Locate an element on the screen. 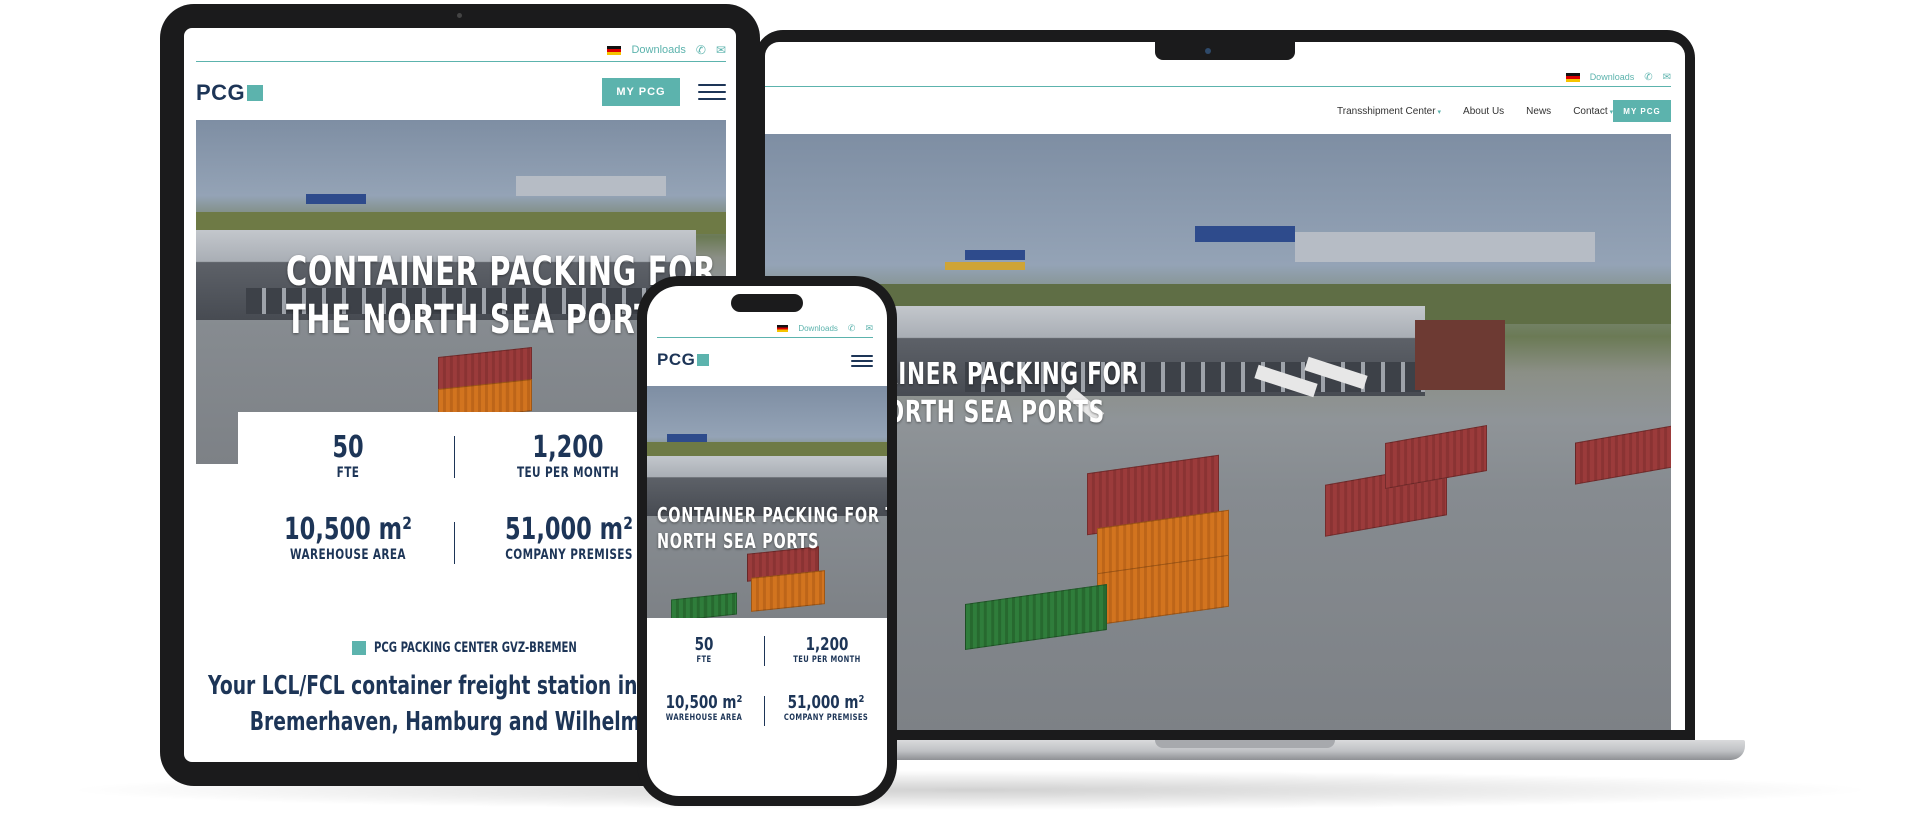 The width and height of the screenshot is (1920, 815). intro-eyebrow: PCG PACKING CENTER GVZ-BREMEN is located at coordinates (504, 648).